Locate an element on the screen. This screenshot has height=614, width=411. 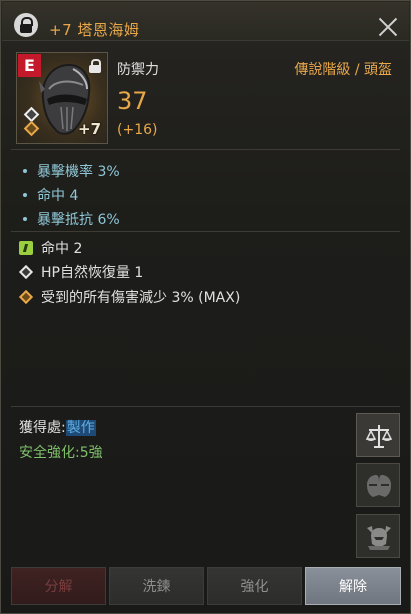
defense-label: 防禦力 is located at coordinates (138, 70).